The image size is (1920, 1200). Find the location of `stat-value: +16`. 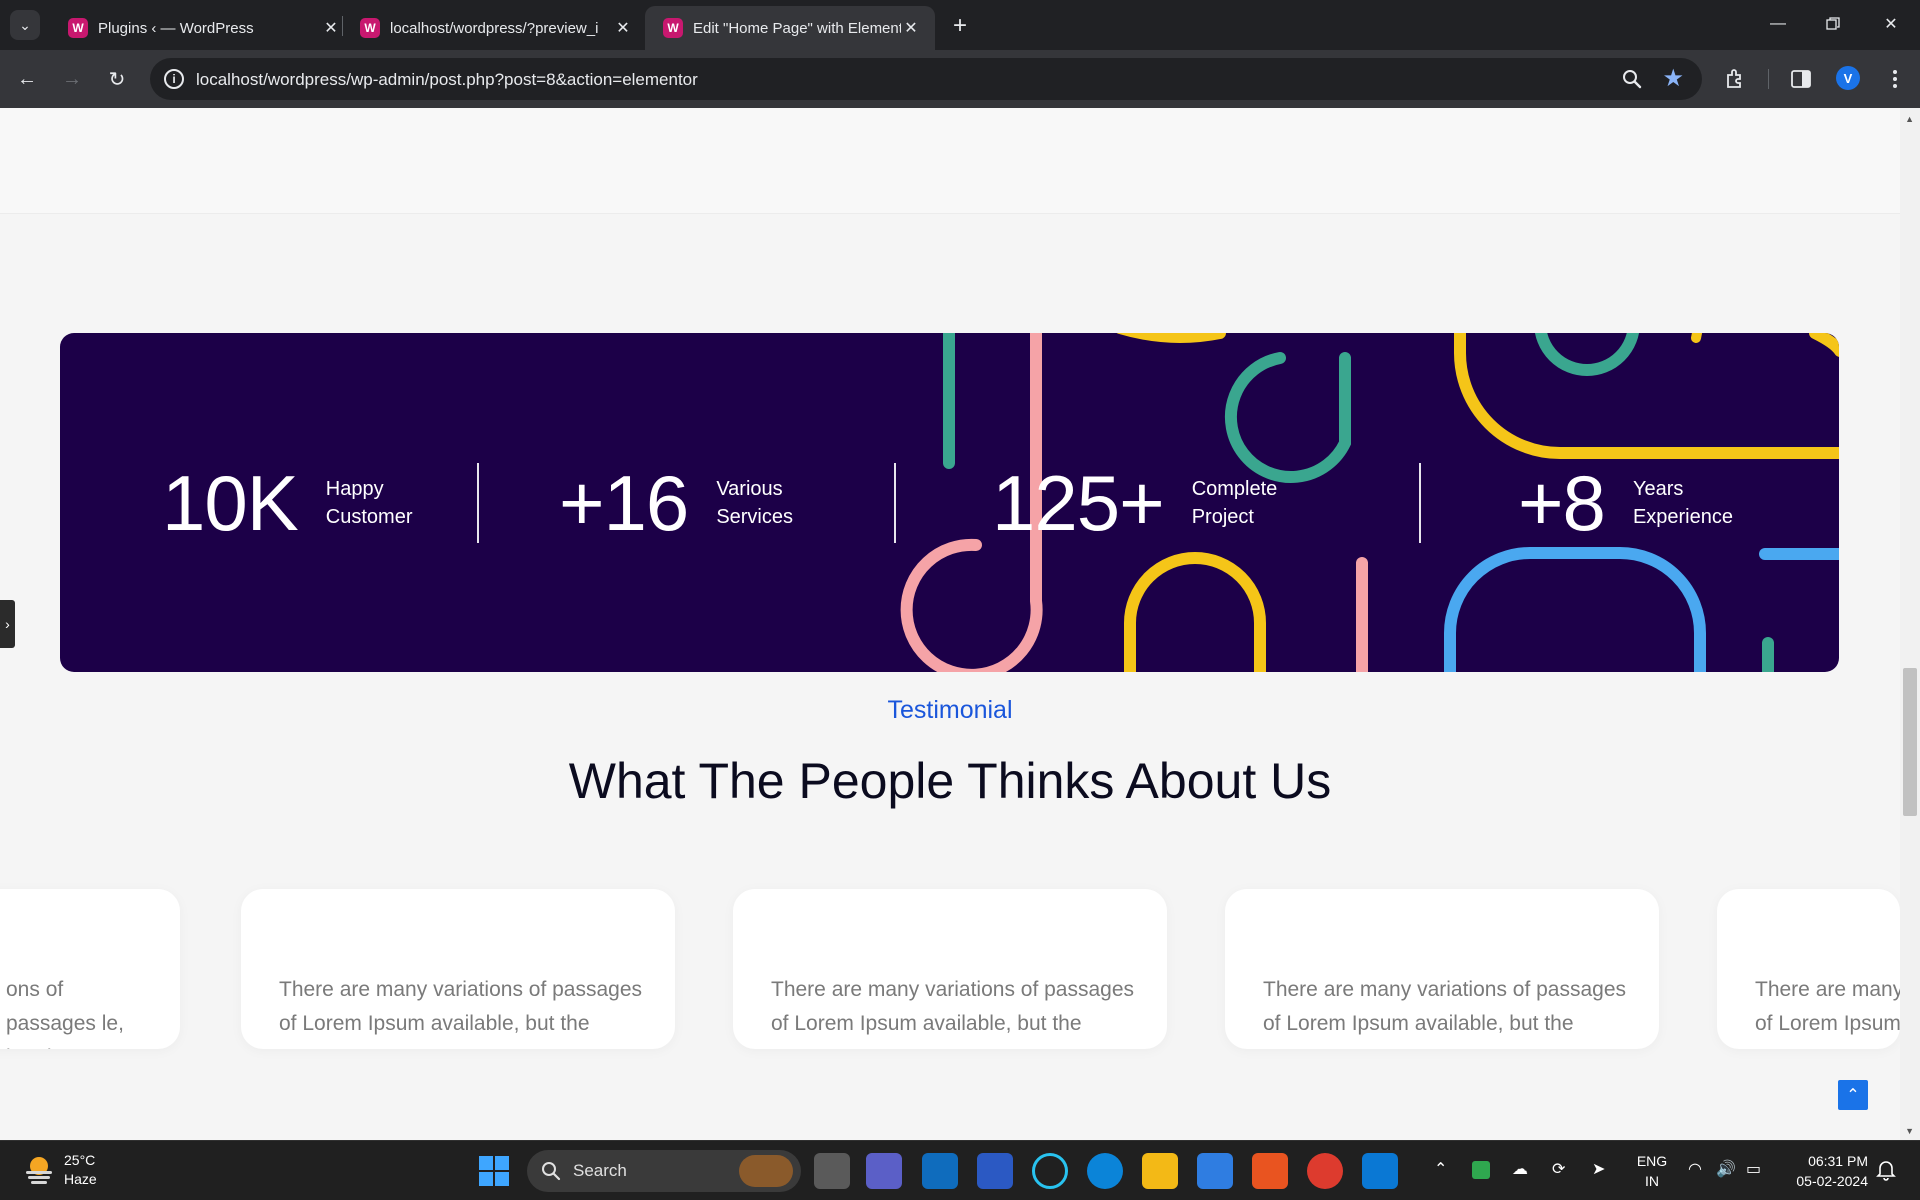

stat-value: +16 is located at coordinates (624, 503).